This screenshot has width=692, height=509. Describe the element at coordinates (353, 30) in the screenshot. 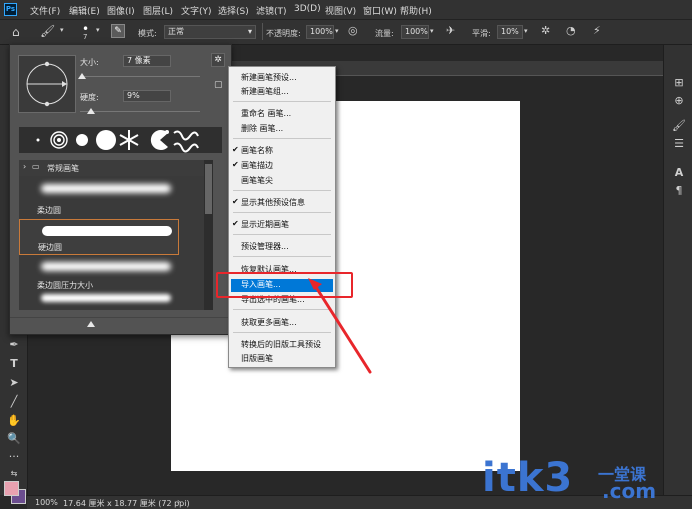

I see `pressure-opacity-icon: ◎` at that location.